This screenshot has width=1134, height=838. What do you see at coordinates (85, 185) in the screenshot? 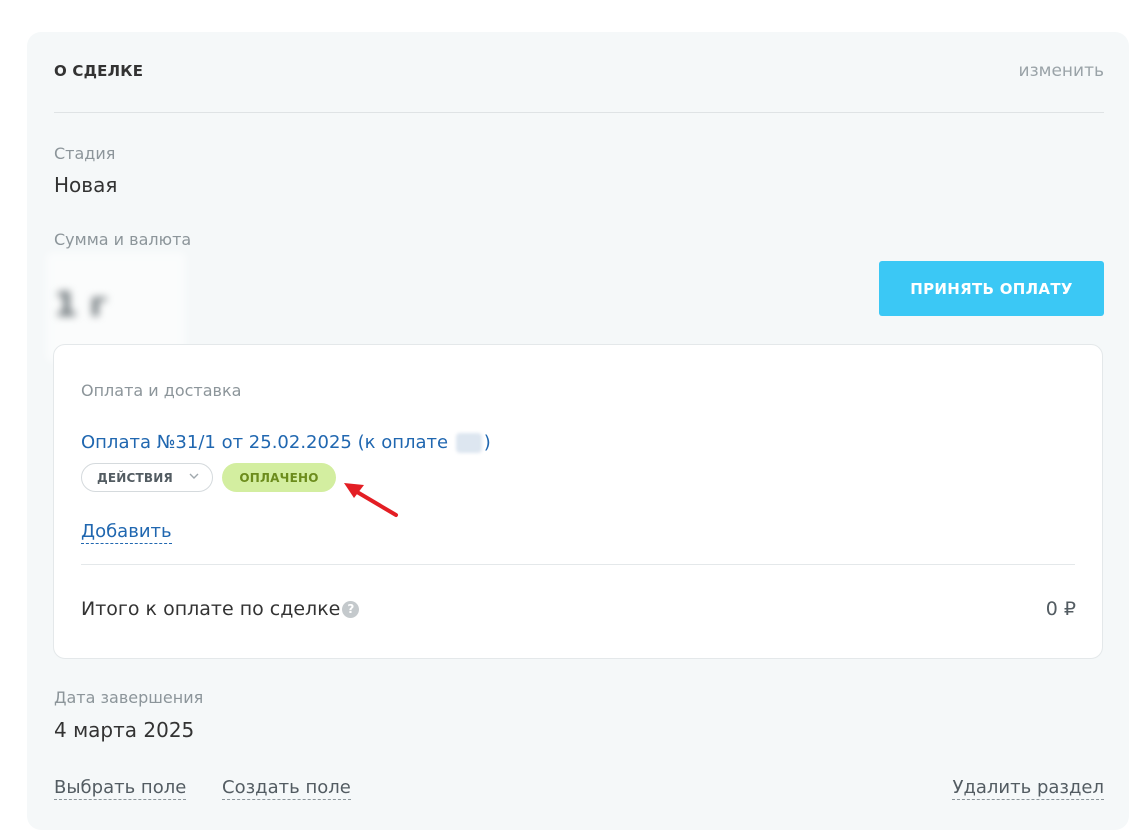
I see `stage-value: Новая` at bounding box center [85, 185].